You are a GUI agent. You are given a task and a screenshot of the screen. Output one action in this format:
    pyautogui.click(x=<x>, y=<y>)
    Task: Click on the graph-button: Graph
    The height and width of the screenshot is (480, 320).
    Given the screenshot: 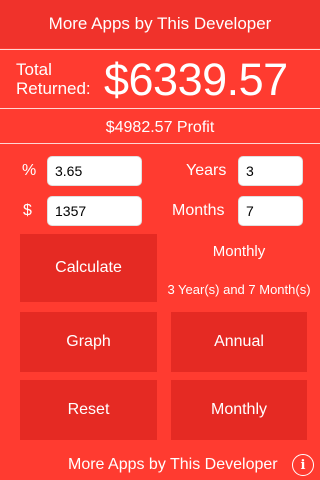 What is the action you would take?
    pyautogui.click(x=88, y=342)
    